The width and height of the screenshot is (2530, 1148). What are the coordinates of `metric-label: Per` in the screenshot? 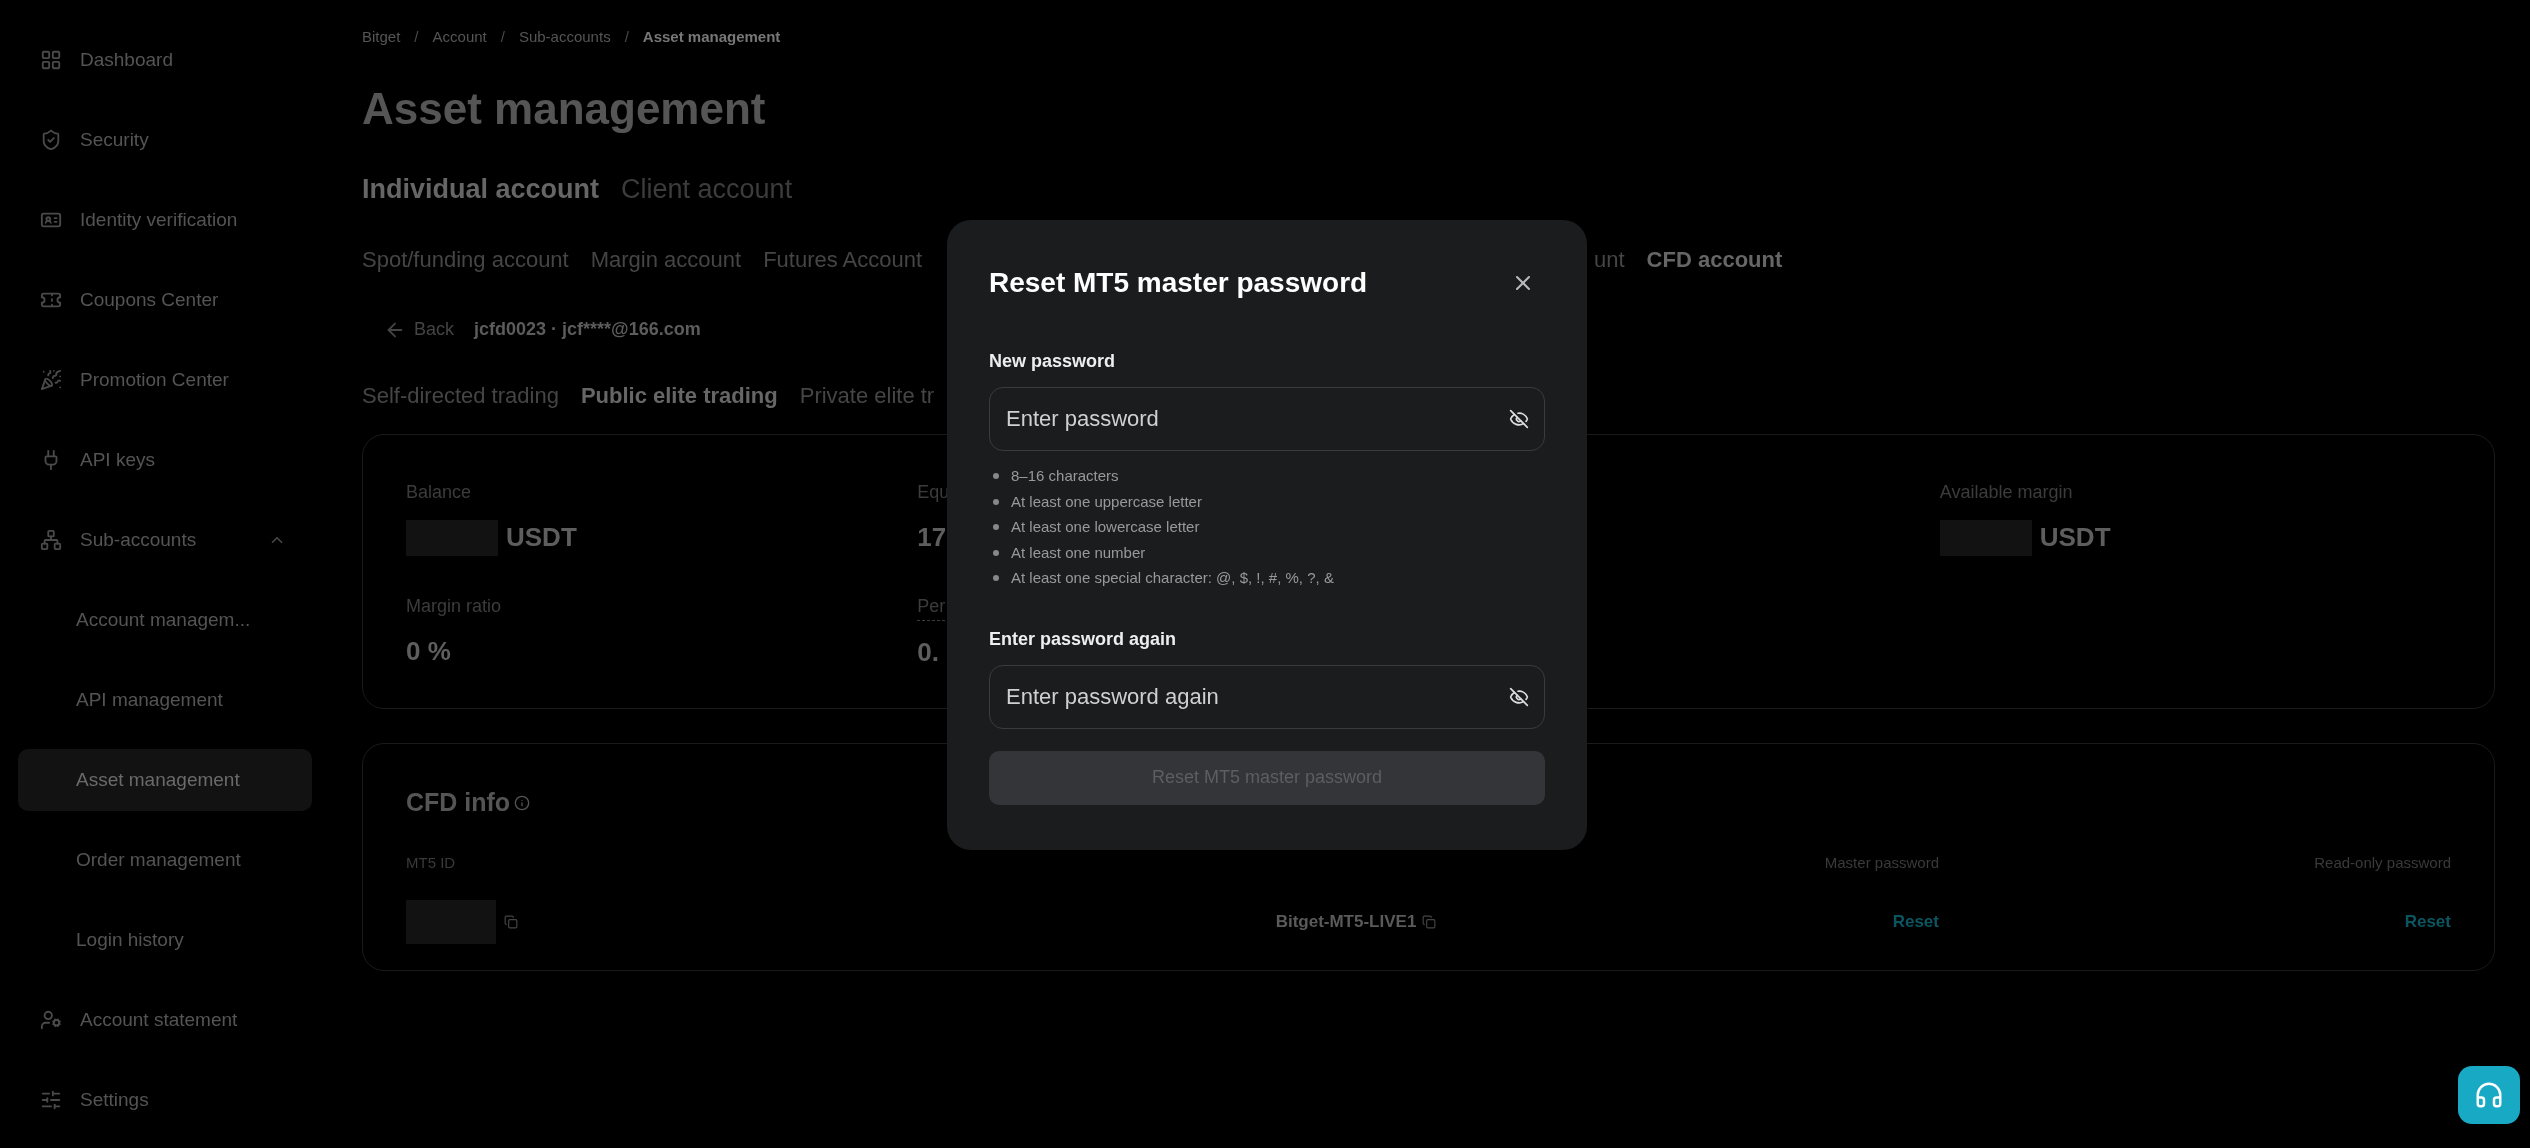 It's located at (931, 607).